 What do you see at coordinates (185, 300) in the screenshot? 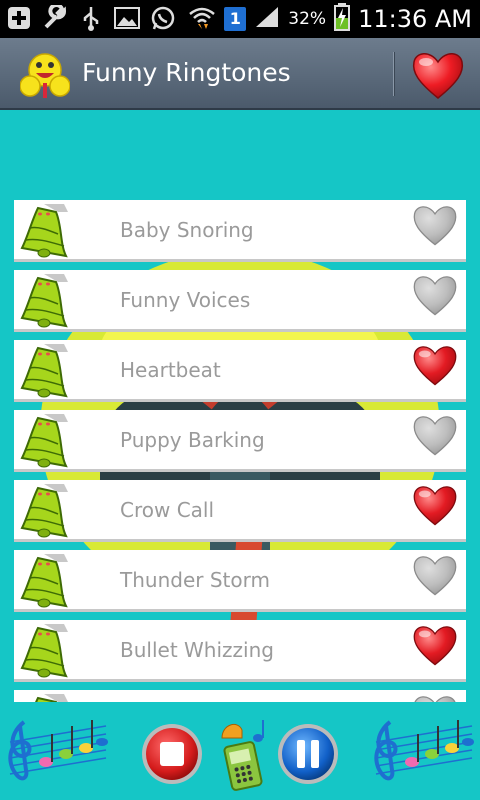
I see `ringtone-label: Funny Voices` at bounding box center [185, 300].